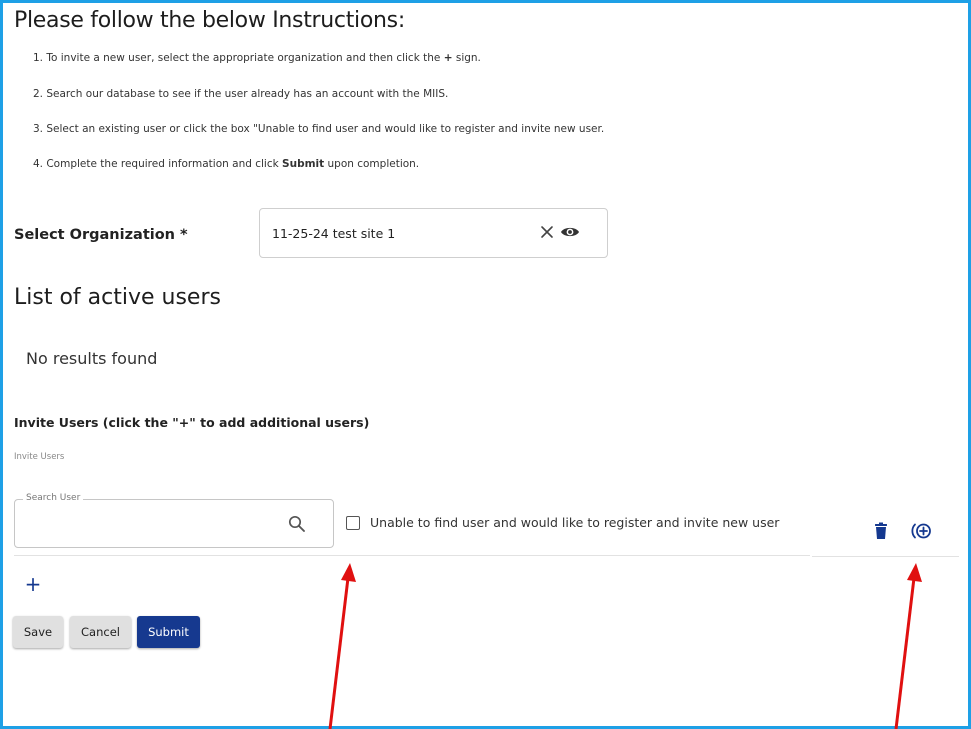 This screenshot has height=729, width=971. Describe the element at coordinates (885, 556) in the screenshot. I see `row-divider-actions` at that location.